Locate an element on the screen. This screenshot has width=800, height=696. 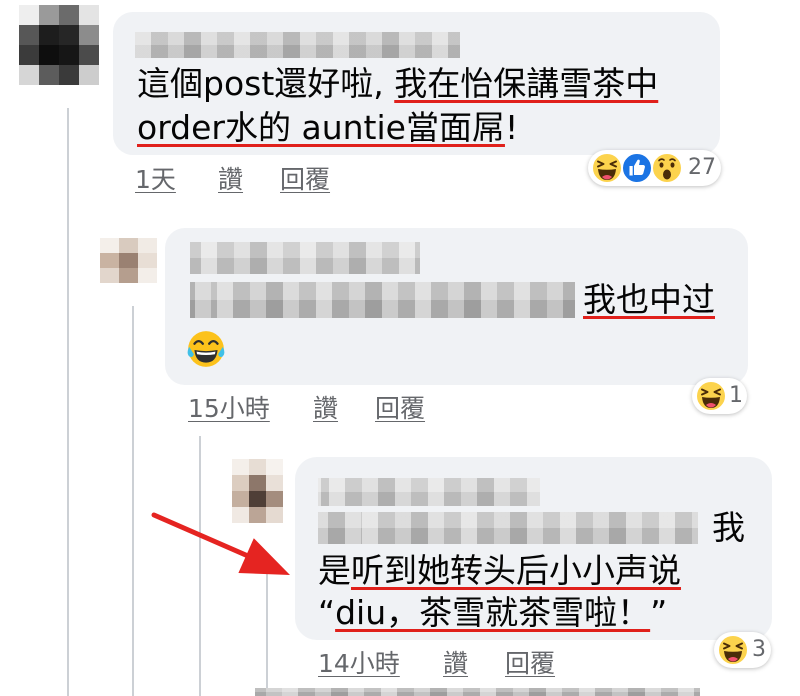
comment-time-link: 14小時 is located at coordinates (359, 664).